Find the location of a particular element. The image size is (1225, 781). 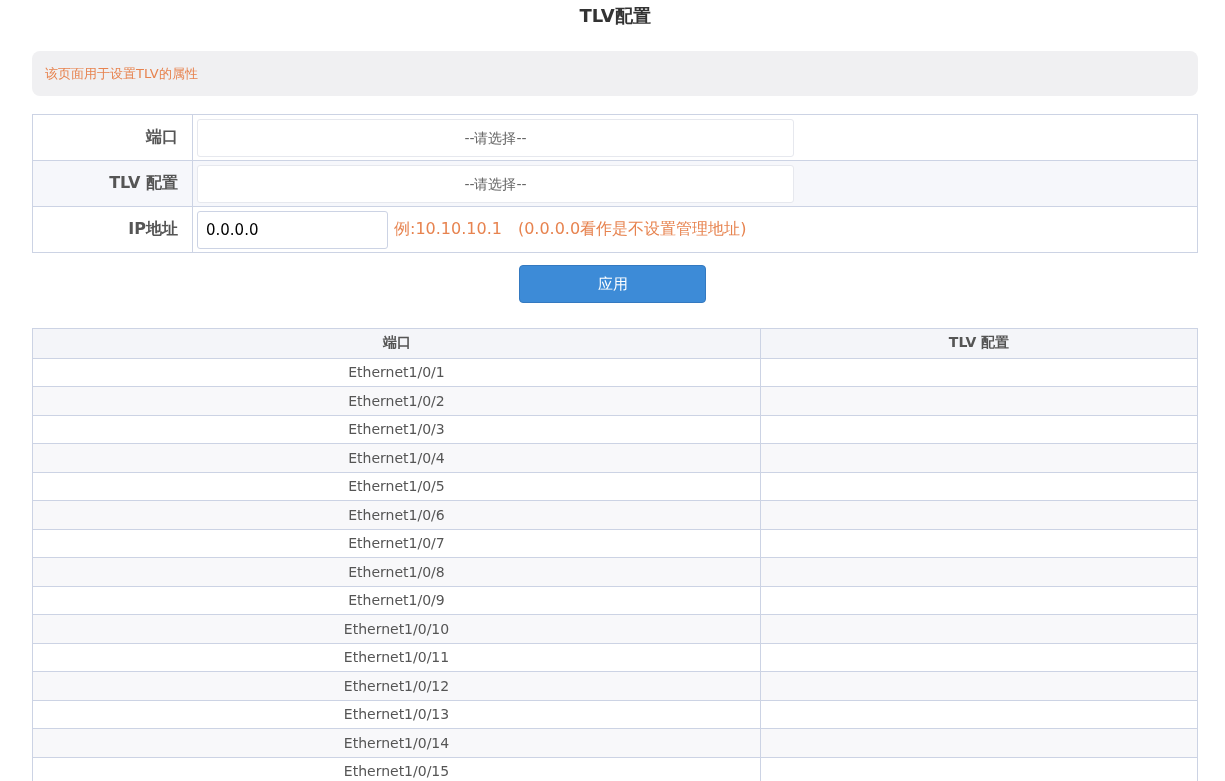

table-cell-text: Ethernet1/0/15 is located at coordinates (396, 771).